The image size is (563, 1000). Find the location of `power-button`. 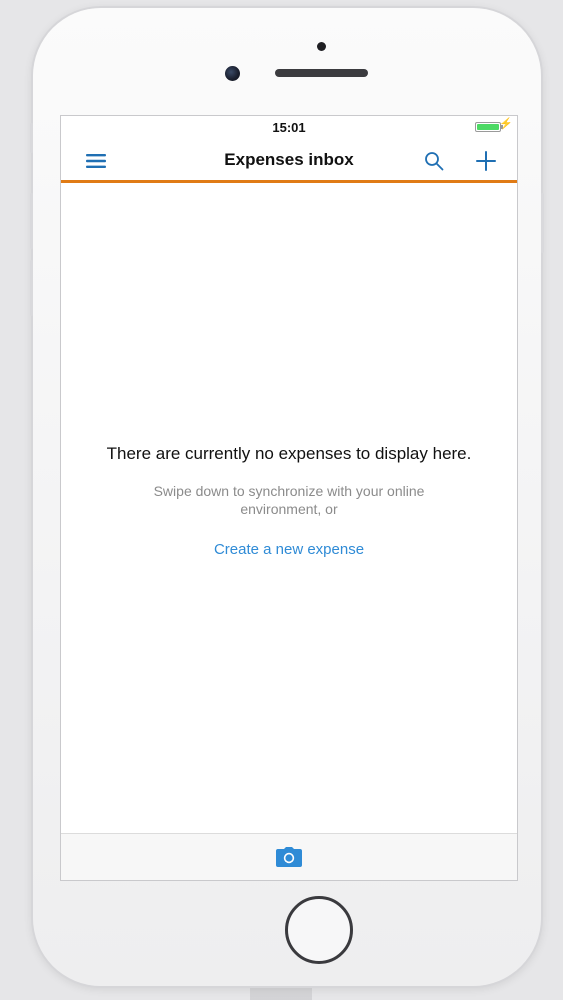

power-button is located at coordinates (542, 223).